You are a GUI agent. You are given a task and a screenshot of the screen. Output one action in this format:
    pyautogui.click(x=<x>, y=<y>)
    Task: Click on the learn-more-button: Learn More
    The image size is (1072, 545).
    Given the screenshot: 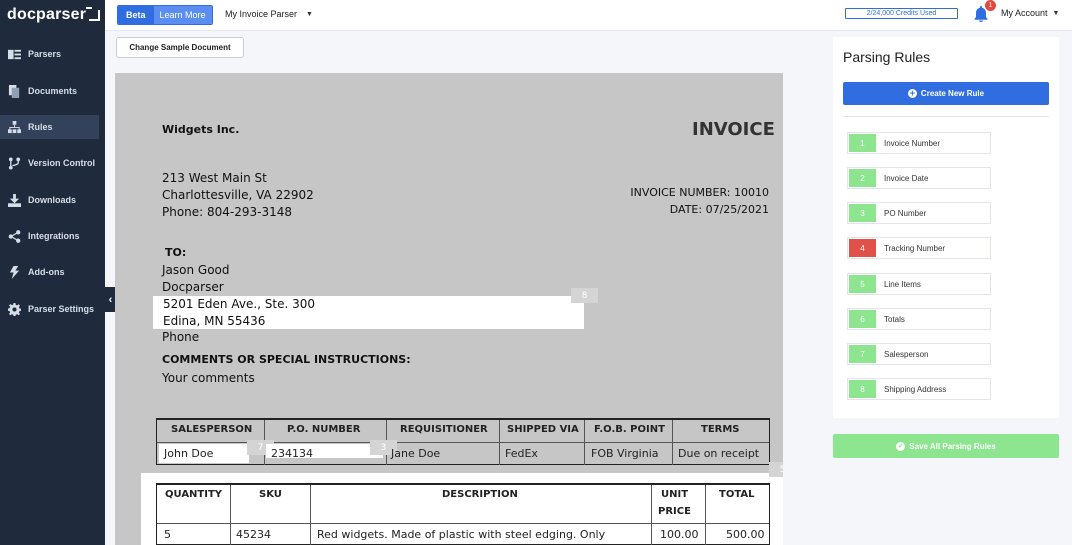 What is the action you would take?
    pyautogui.click(x=182, y=15)
    